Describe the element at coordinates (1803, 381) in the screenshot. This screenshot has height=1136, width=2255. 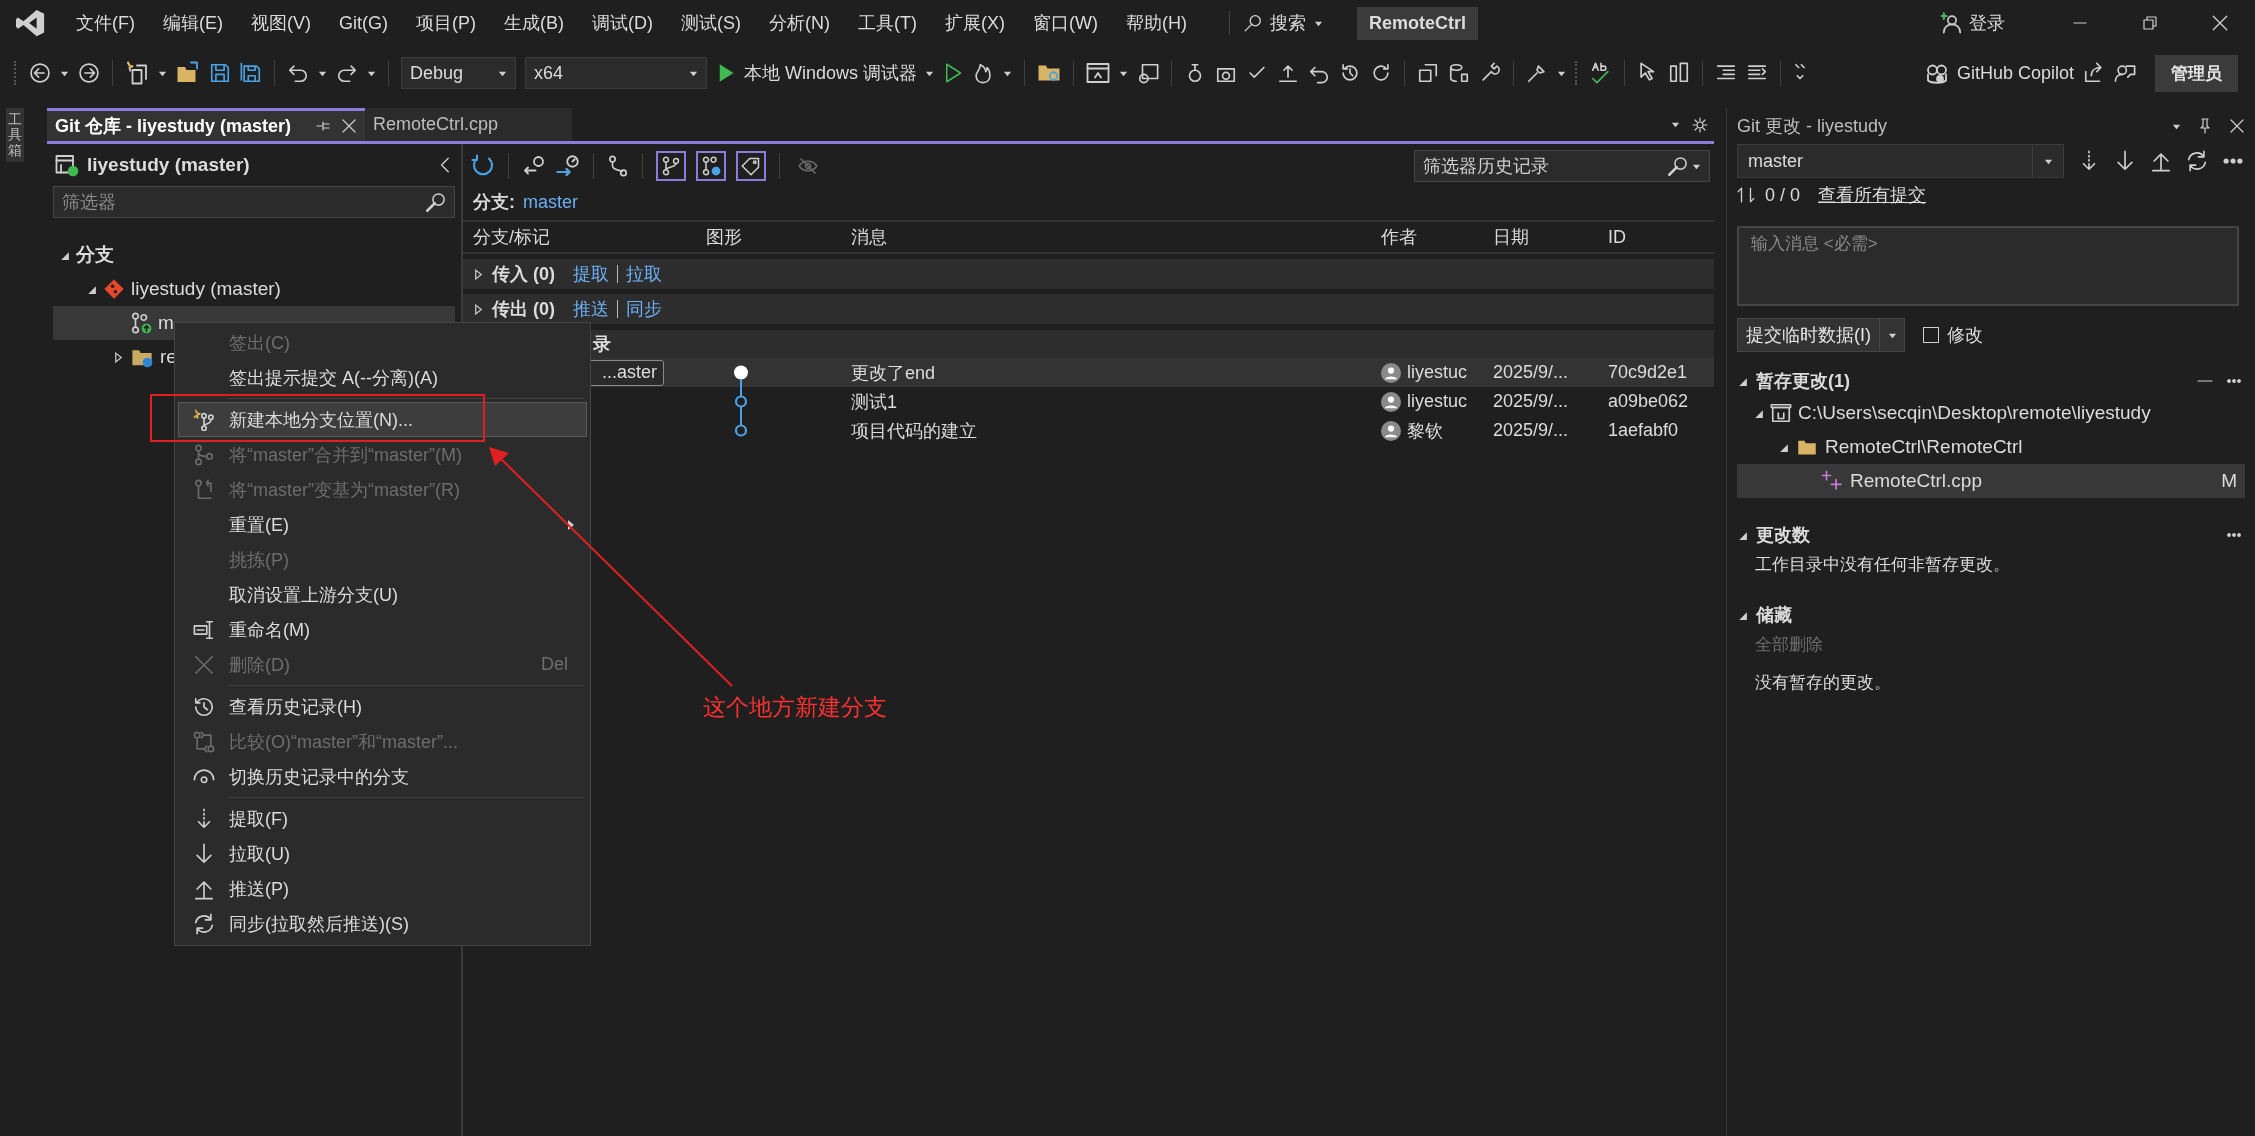
I see `section-title: 暂存更改(1)` at that location.